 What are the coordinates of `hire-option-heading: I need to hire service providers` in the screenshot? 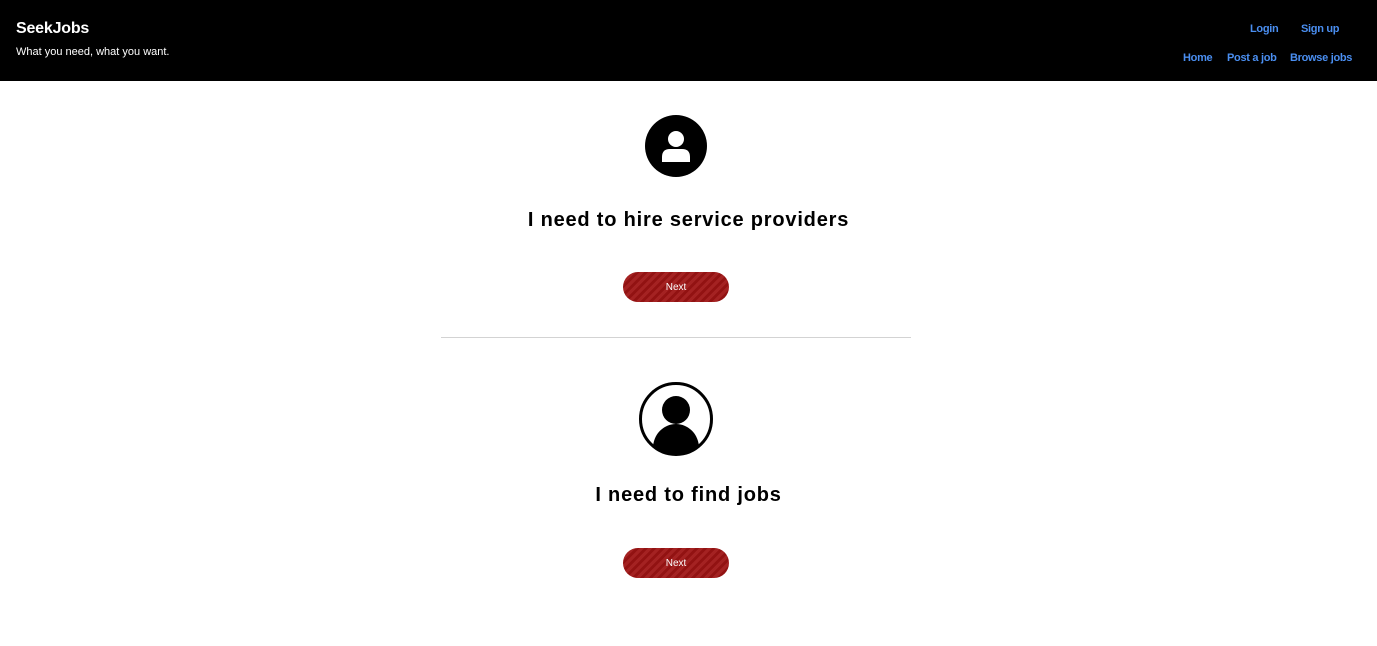 It's located at (688, 220).